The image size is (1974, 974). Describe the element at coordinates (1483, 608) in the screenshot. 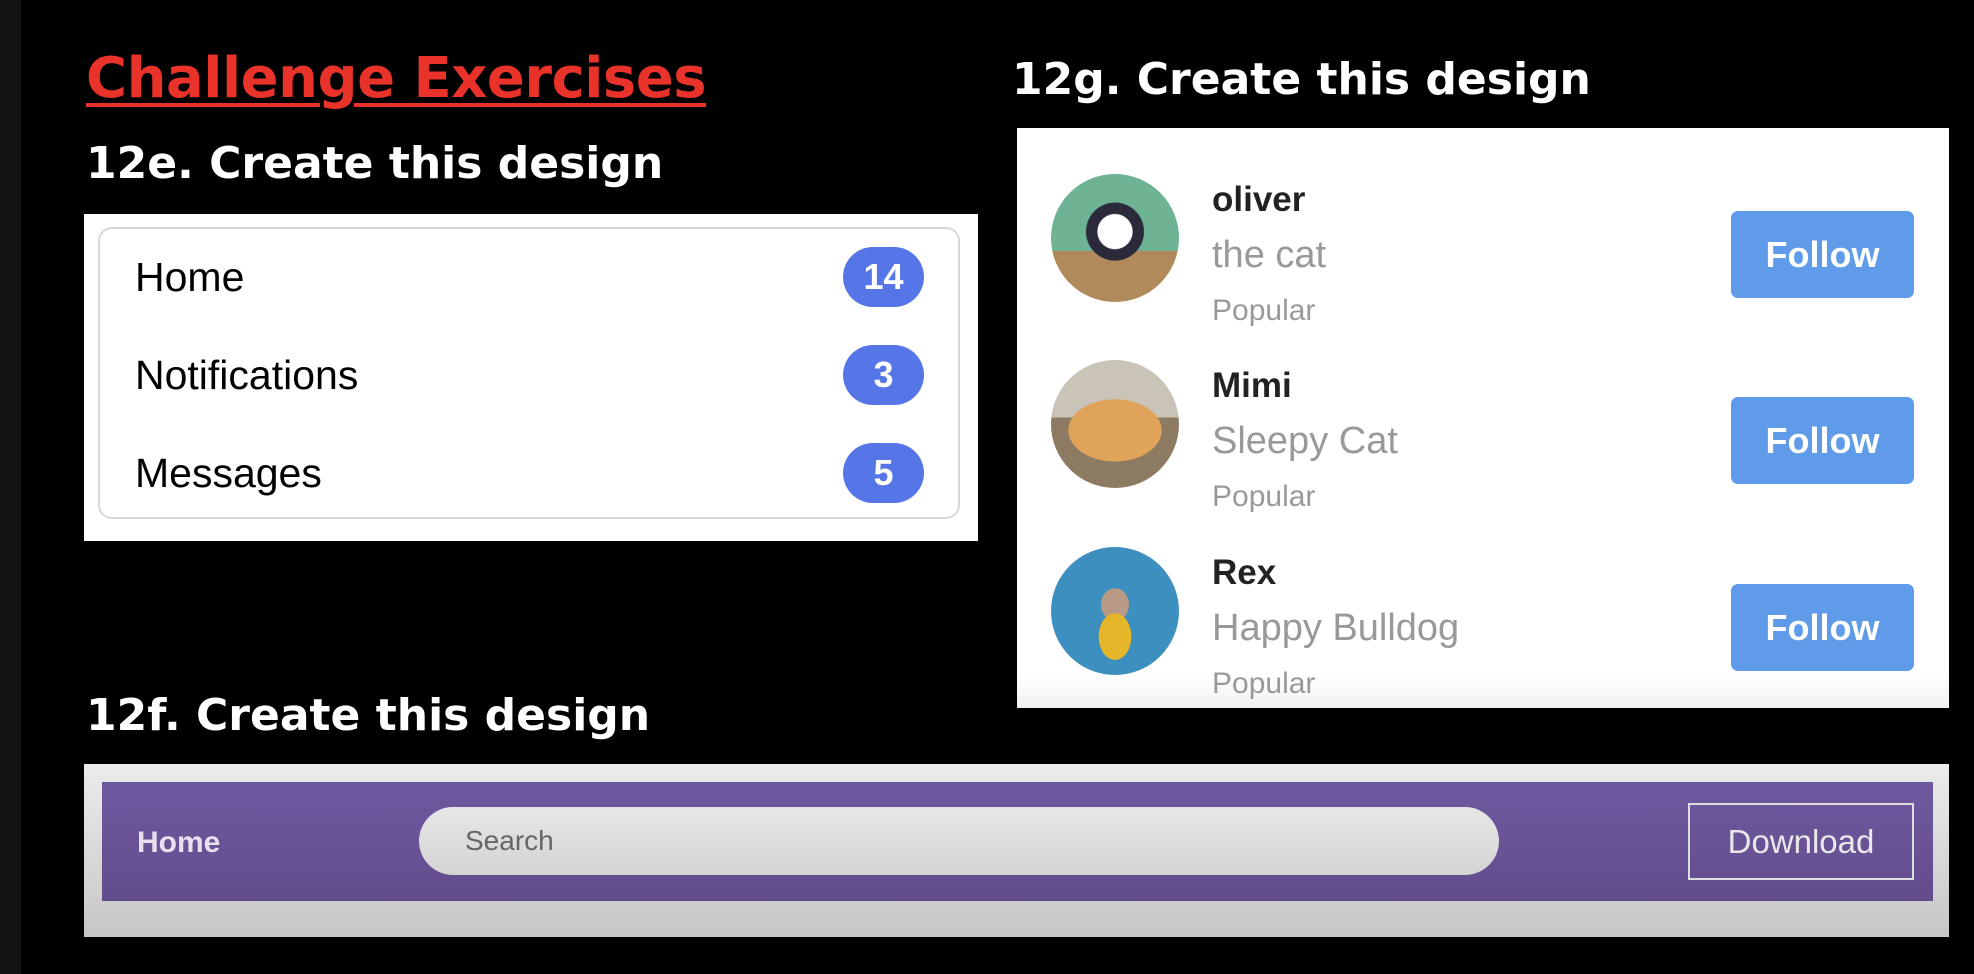

I see `profile-card: Rex Happy Bulldog Popular Follow` at that location.